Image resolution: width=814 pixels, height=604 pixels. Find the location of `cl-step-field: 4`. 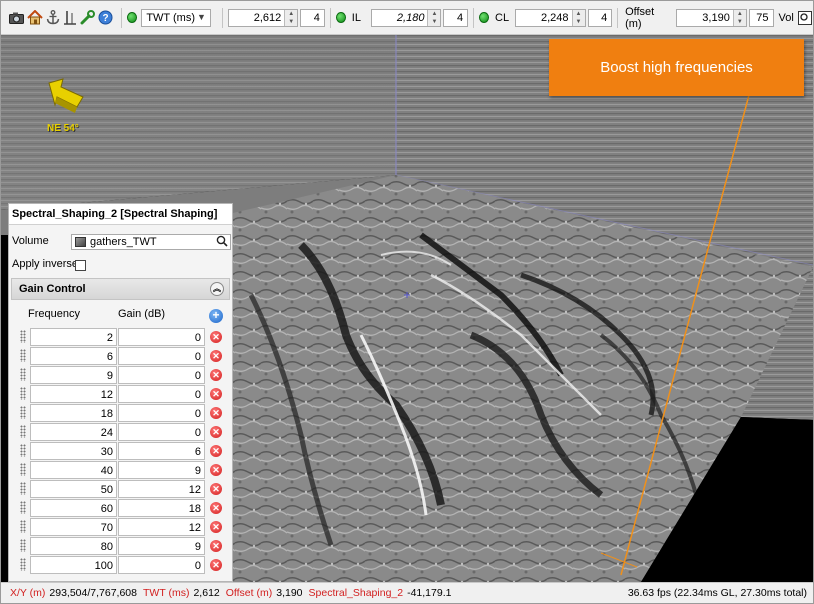

cl-step-field: 4 is located at coordinates (600, 17).